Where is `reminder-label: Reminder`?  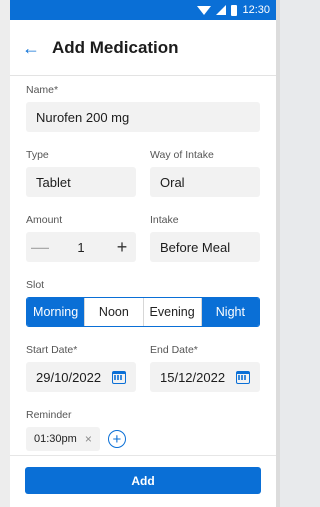 reminder-label: Reminder is located at coordinates (49, 415).